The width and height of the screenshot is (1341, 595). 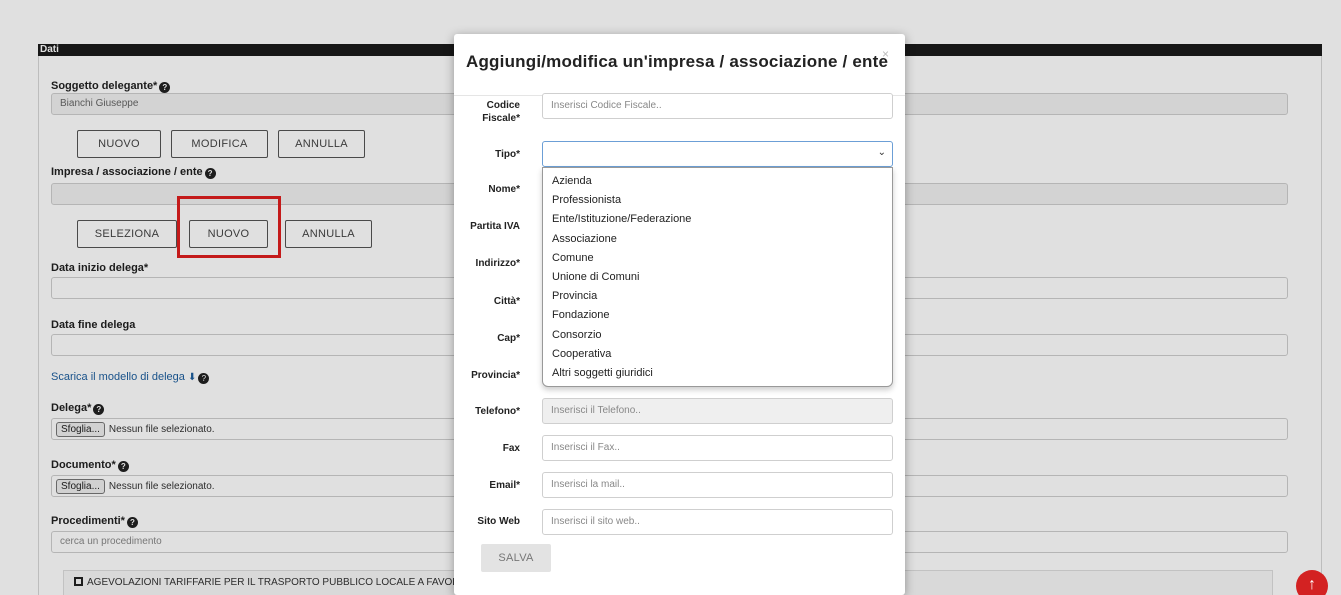 I want to click on telefono-input: Inserisci il Telefono.., so click(x=717, y=411).